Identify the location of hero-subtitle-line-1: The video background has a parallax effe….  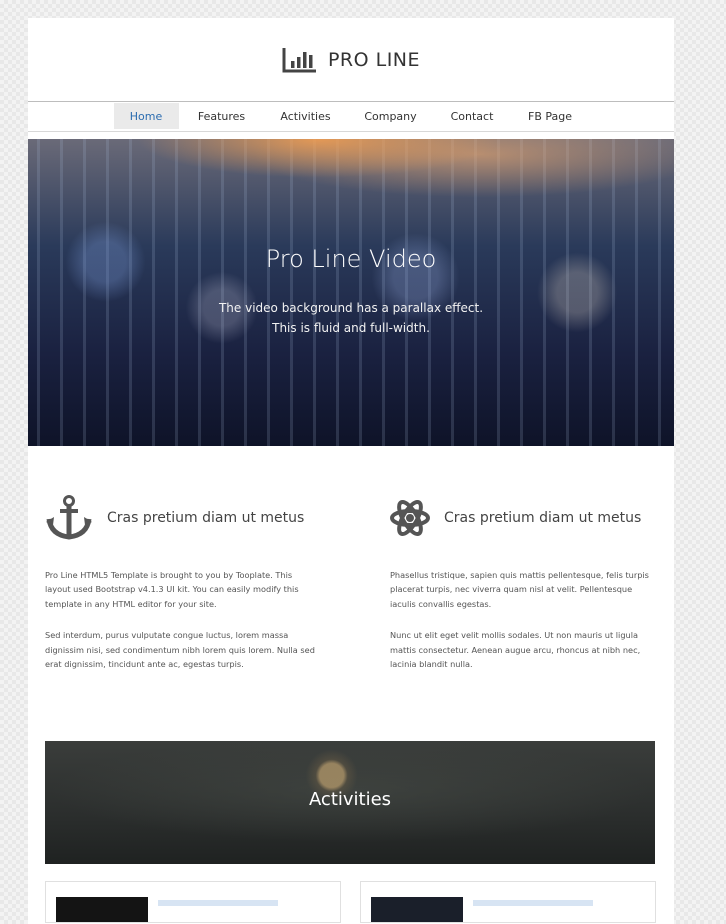
(351, 308).